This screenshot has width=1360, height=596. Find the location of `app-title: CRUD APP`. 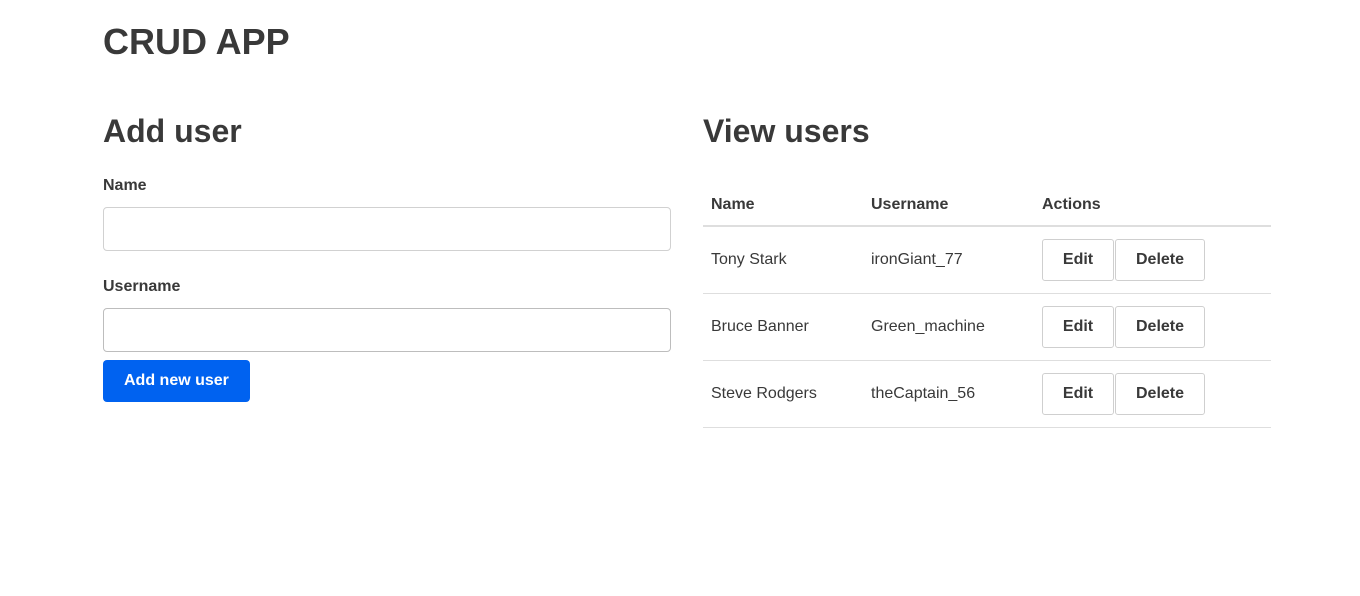

app-title: CRUD APP is located at coordinates (196, 41).